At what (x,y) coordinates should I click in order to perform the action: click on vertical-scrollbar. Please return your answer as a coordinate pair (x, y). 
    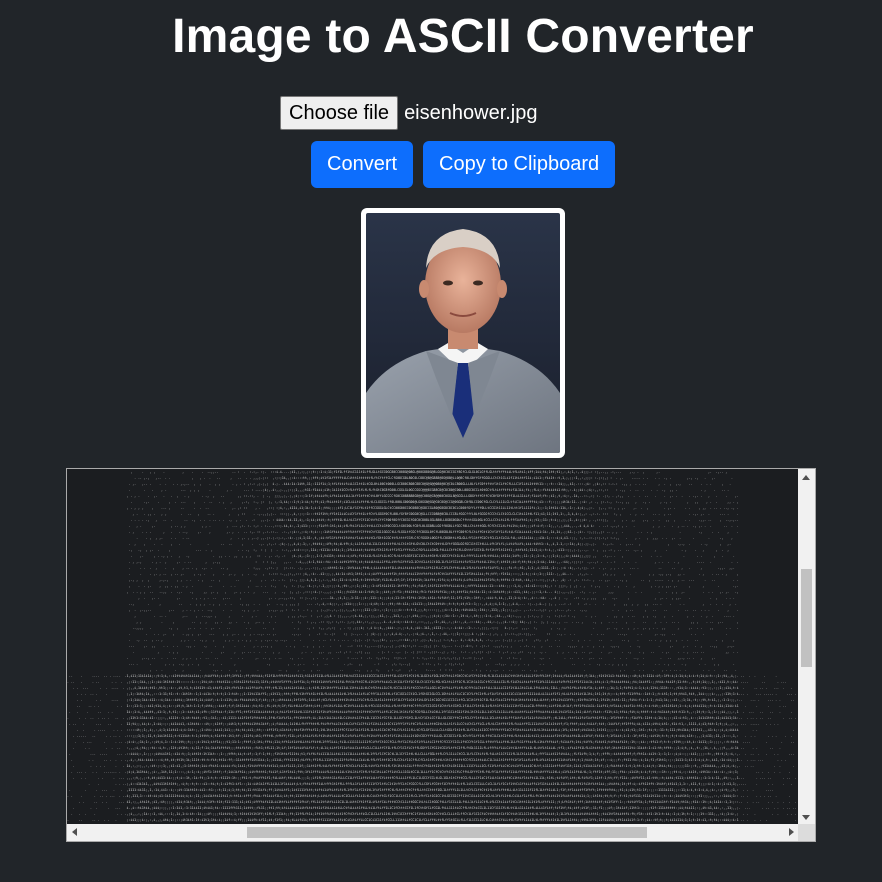
    Looking at the image, I should click on (806, 647).